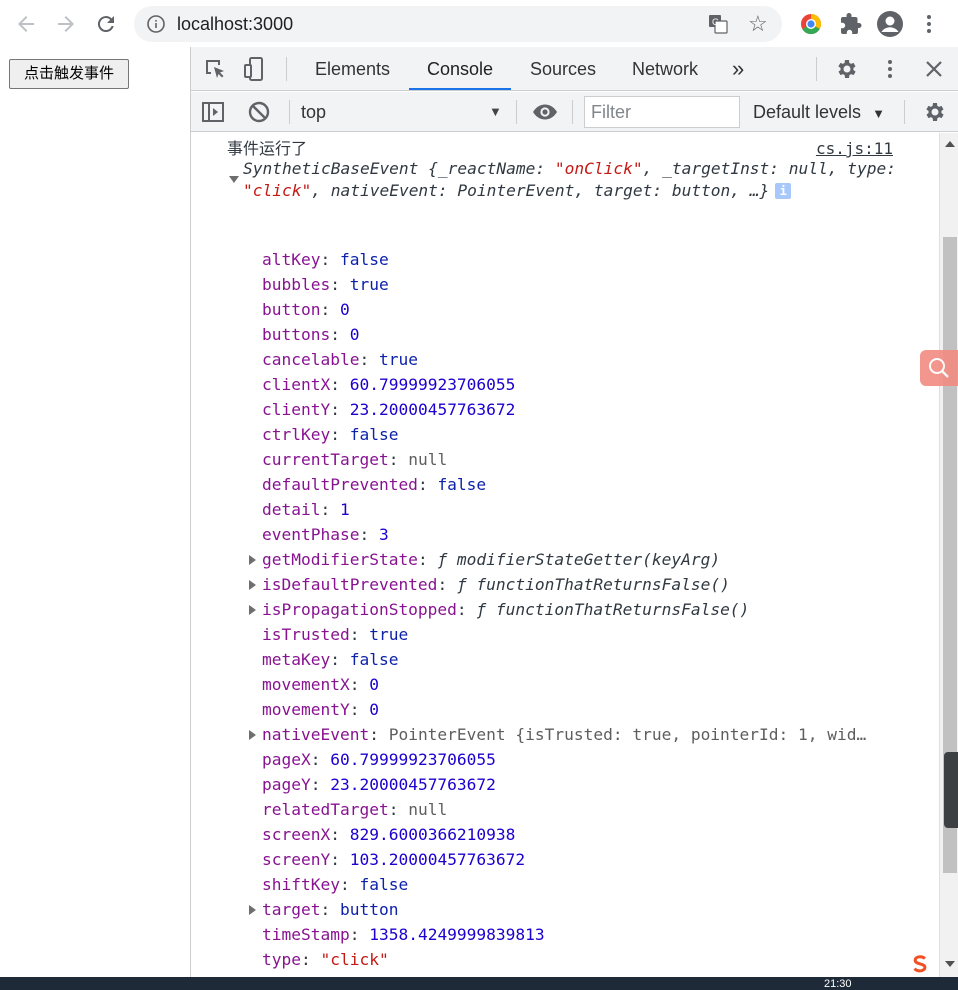 The image size is (958, 990). What do you see at coordinates (291, 509) in the screenshot?
I see `property-key: detail` at bounding box center [291, 509].